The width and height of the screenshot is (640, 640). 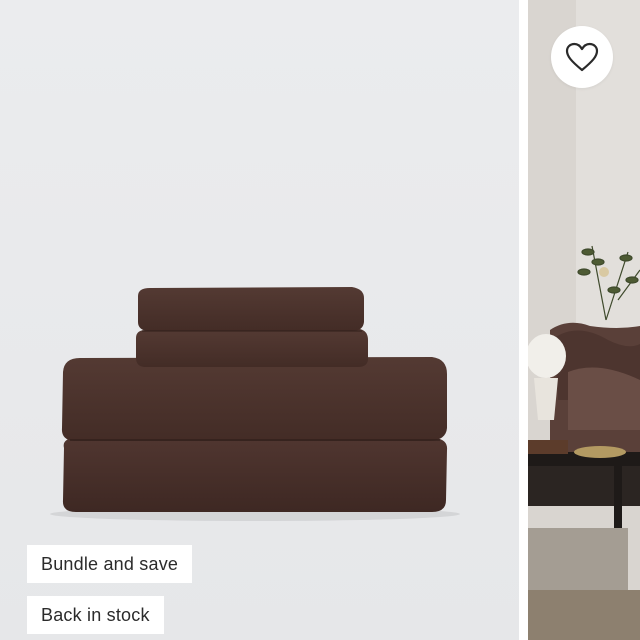 What do you see at coordinates (95, 615) in the screenshot?
I see `stock-badge: Back in stock` at bounding box center [95, 615].